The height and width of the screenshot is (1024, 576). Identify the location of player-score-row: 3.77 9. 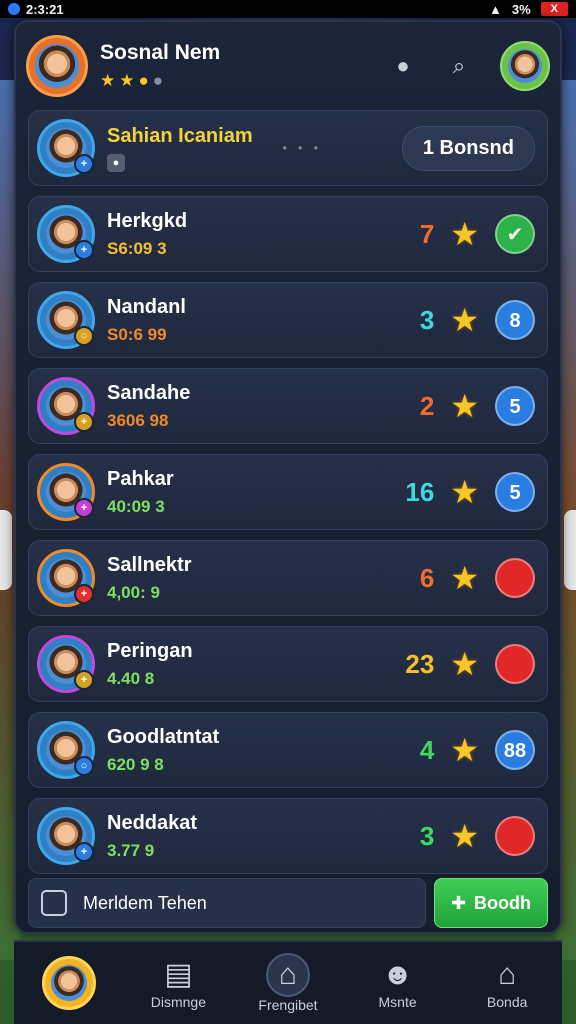
(152, 851).